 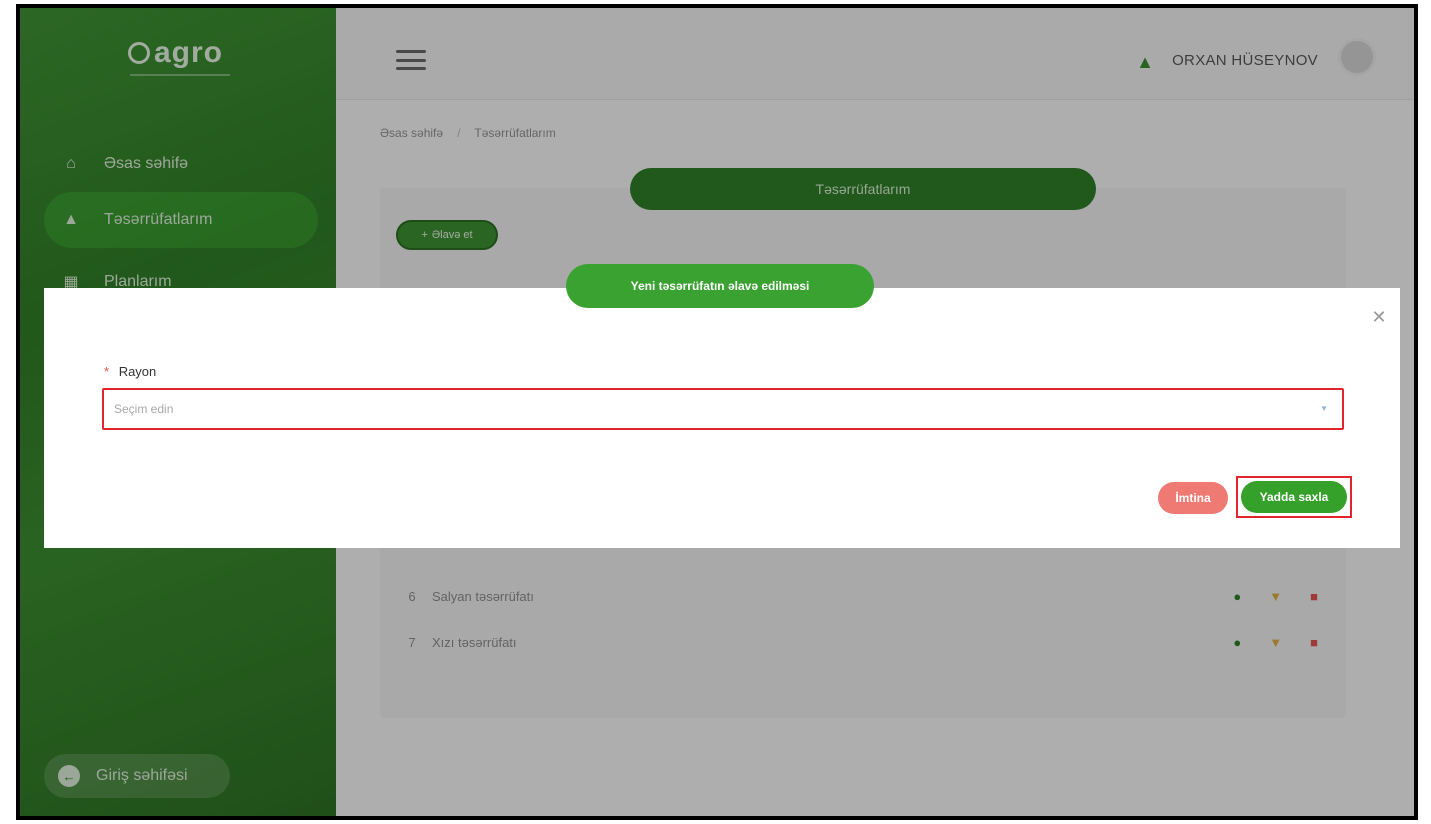 What do you see at coordinates (1379, 317) in the screenshot?
I see `close-icon: ✕` at bounding box center [1379, 317].